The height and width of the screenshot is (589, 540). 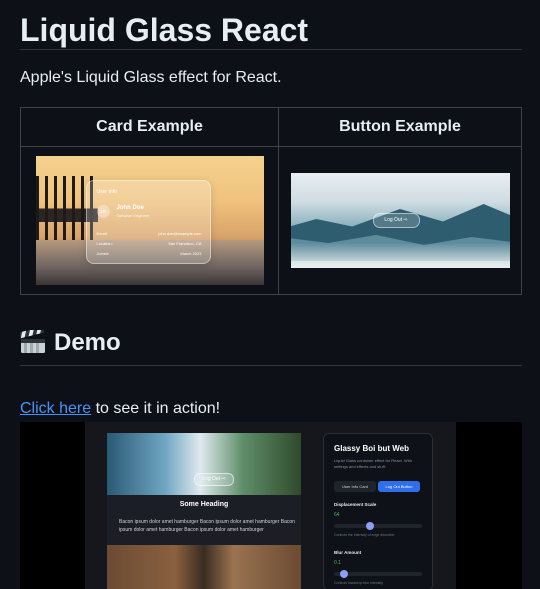 I want to click on wood-image, so click(x=204, y=567).